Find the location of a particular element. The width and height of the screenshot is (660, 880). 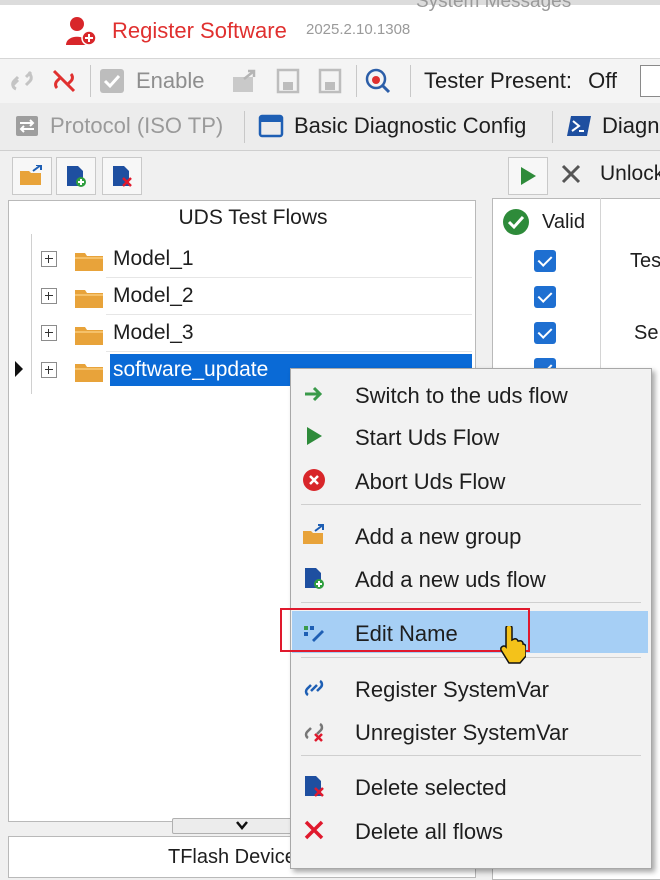

menu-item-label: Delete all flows is located at coordinates (429, 831).